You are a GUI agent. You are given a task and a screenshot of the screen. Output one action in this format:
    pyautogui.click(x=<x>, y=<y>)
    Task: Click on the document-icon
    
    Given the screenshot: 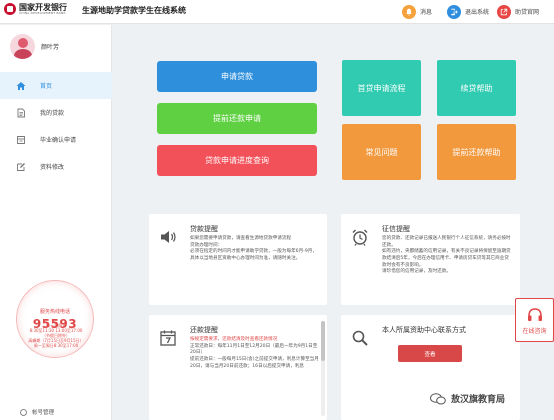 What is the action you would take?
    pyautogui.click(x=21, y=112)
    